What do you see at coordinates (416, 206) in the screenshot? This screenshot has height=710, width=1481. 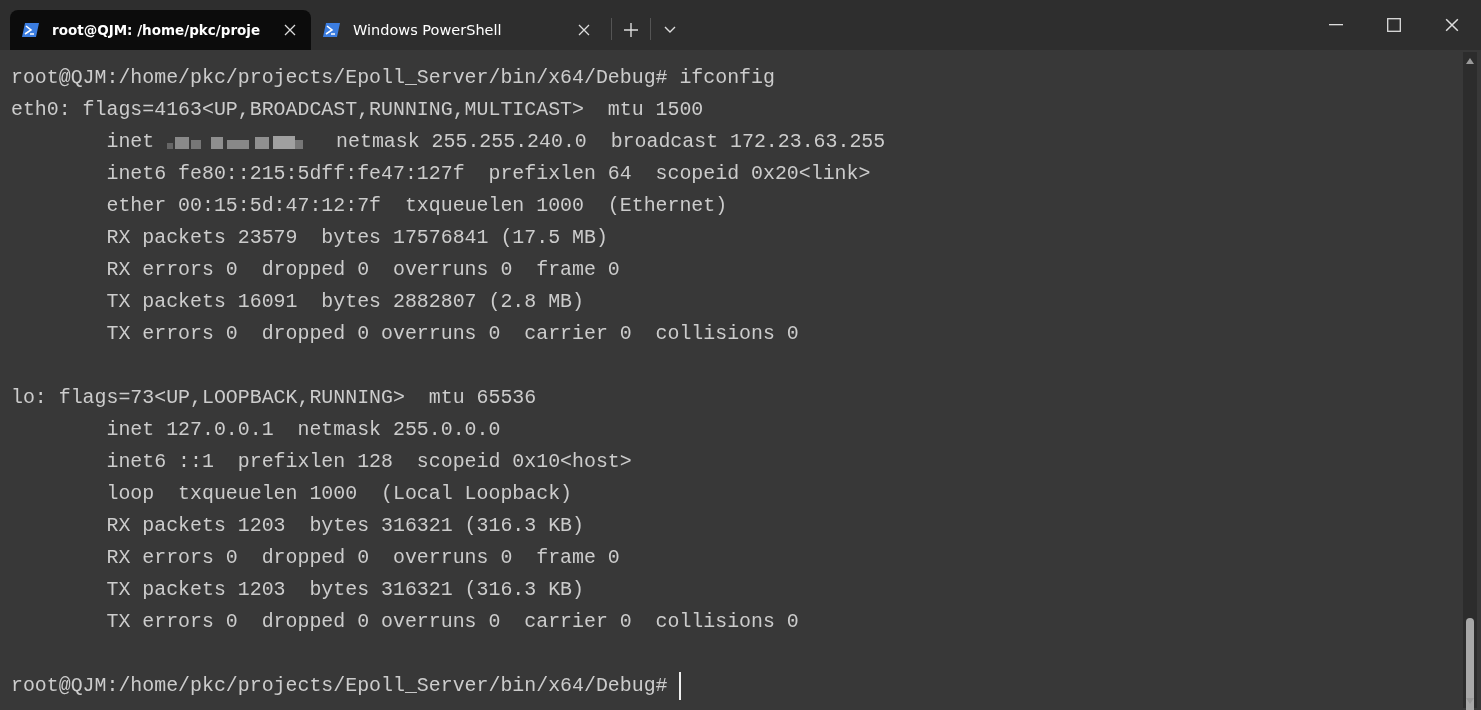 I see `output-line: ether 00:15:5d:47:12:7f txqueuelen 1000 (Ethernet)` at bounding box center [416, 206].